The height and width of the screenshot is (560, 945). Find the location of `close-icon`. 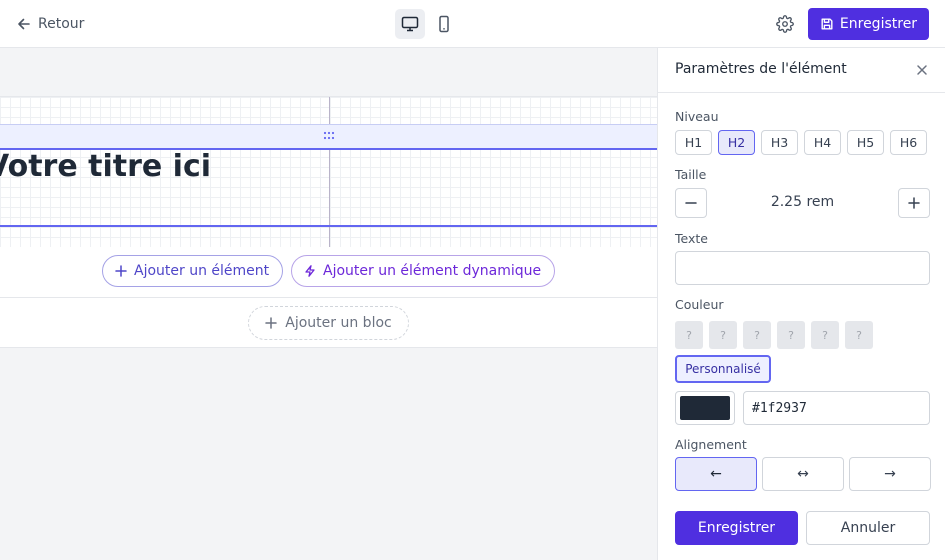

close-icon is located at coordinates (922, 70).